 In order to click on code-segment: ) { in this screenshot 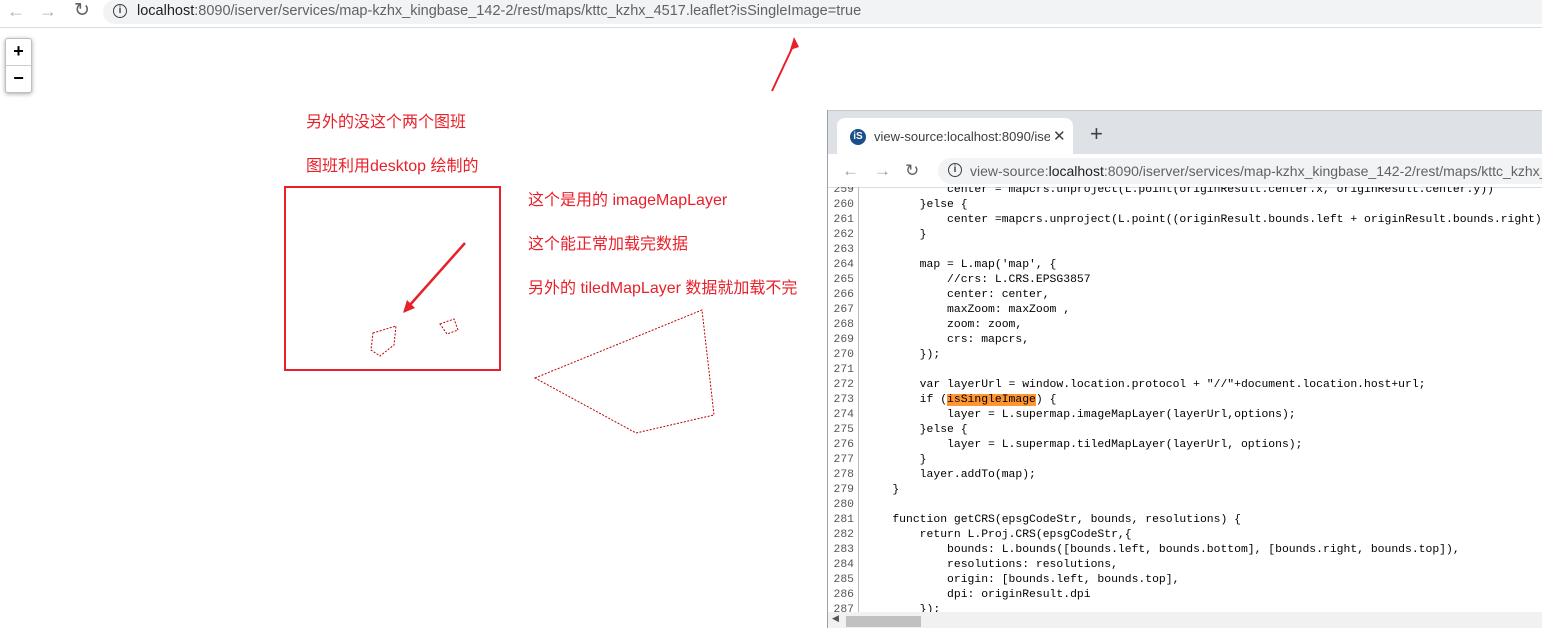, I will do `click(1046, 400)`.